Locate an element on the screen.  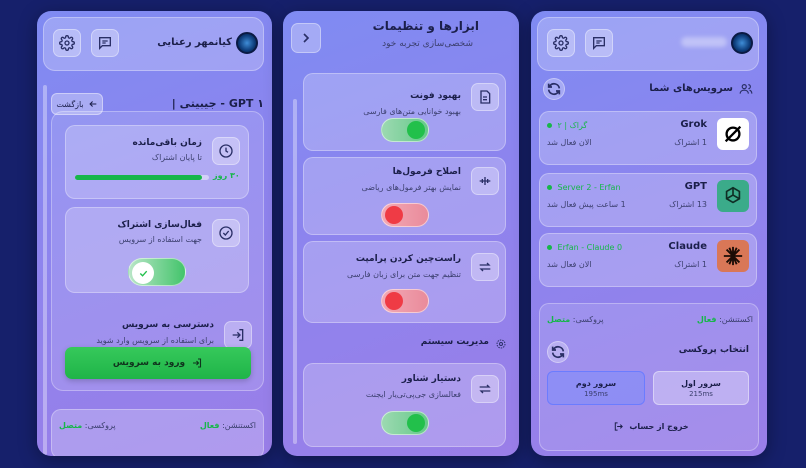
service-name: Grok is located at coordinates (693, 124).